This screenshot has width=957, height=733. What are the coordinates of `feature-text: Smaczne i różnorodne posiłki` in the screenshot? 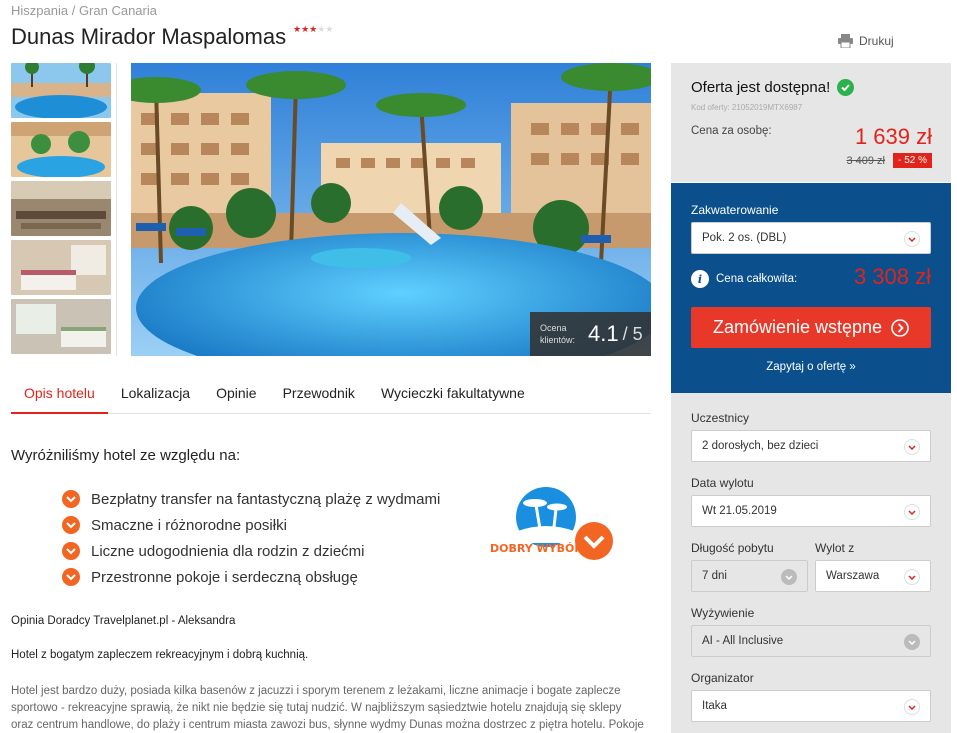 It's located at (189, 525).